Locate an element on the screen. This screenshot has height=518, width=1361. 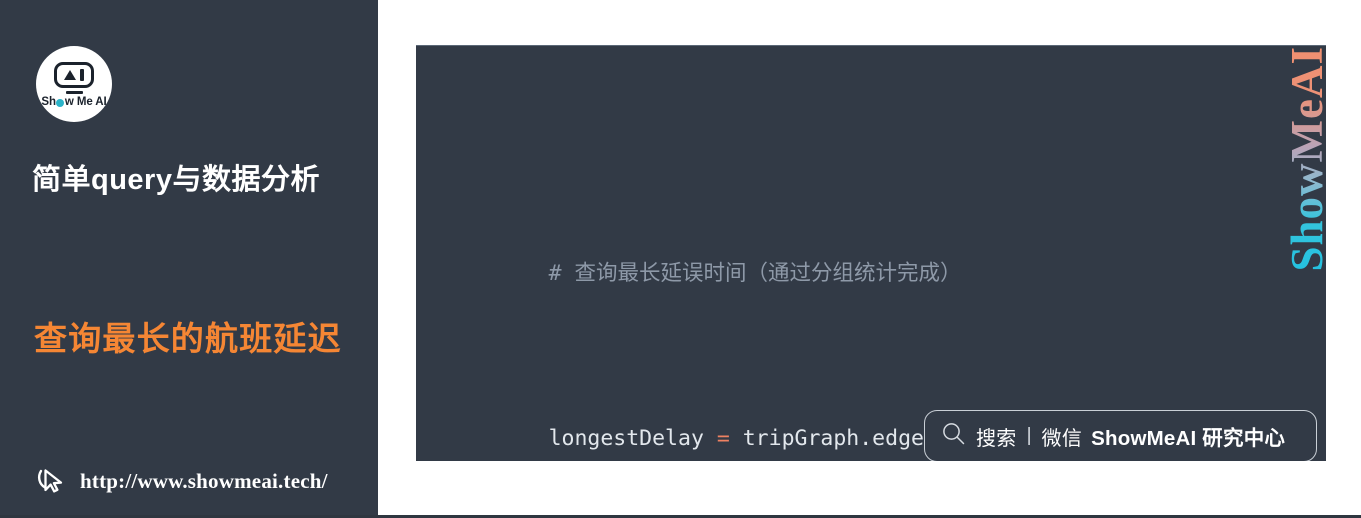
footer-url: http://www.showmeai.tech/ is located at coordinates (204, 481).